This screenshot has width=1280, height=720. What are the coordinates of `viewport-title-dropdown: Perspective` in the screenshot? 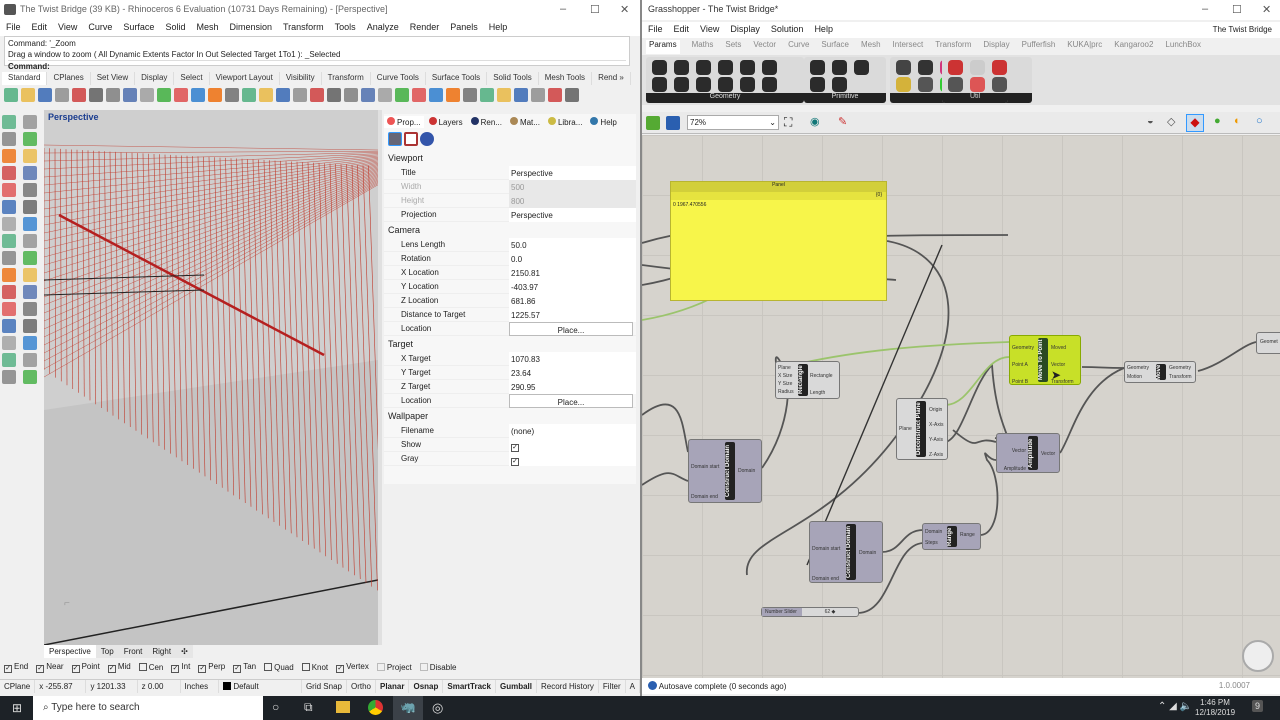 It's located at (73, 117).